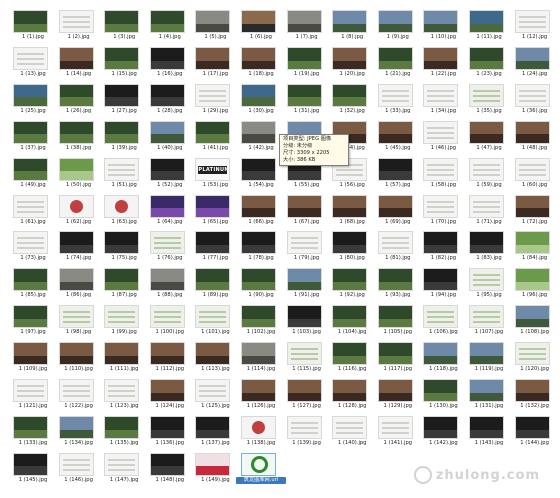  I want to click on image-file-tile: 1 (110).jpg, so click(80, 359).